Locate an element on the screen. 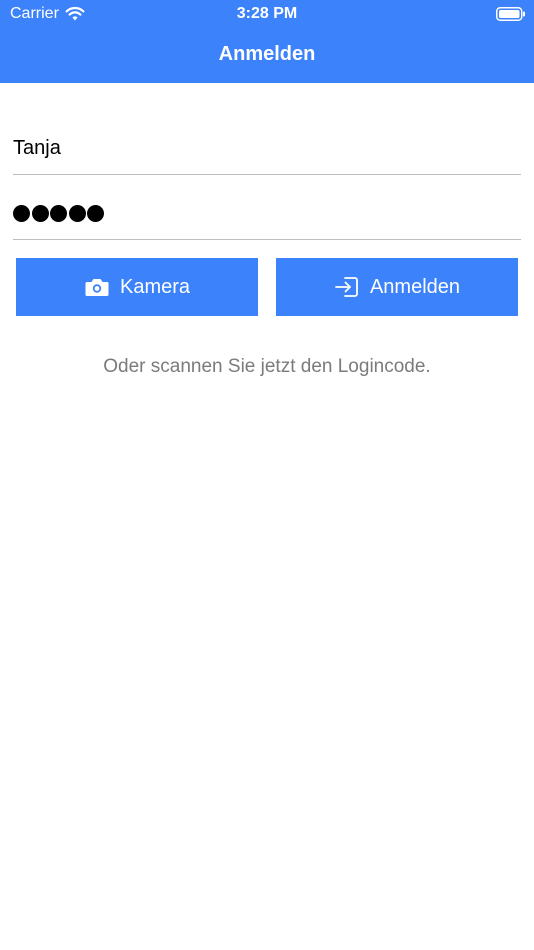 This screenshot has height=950, width=534. username-input is located at coordinates (267, 148).